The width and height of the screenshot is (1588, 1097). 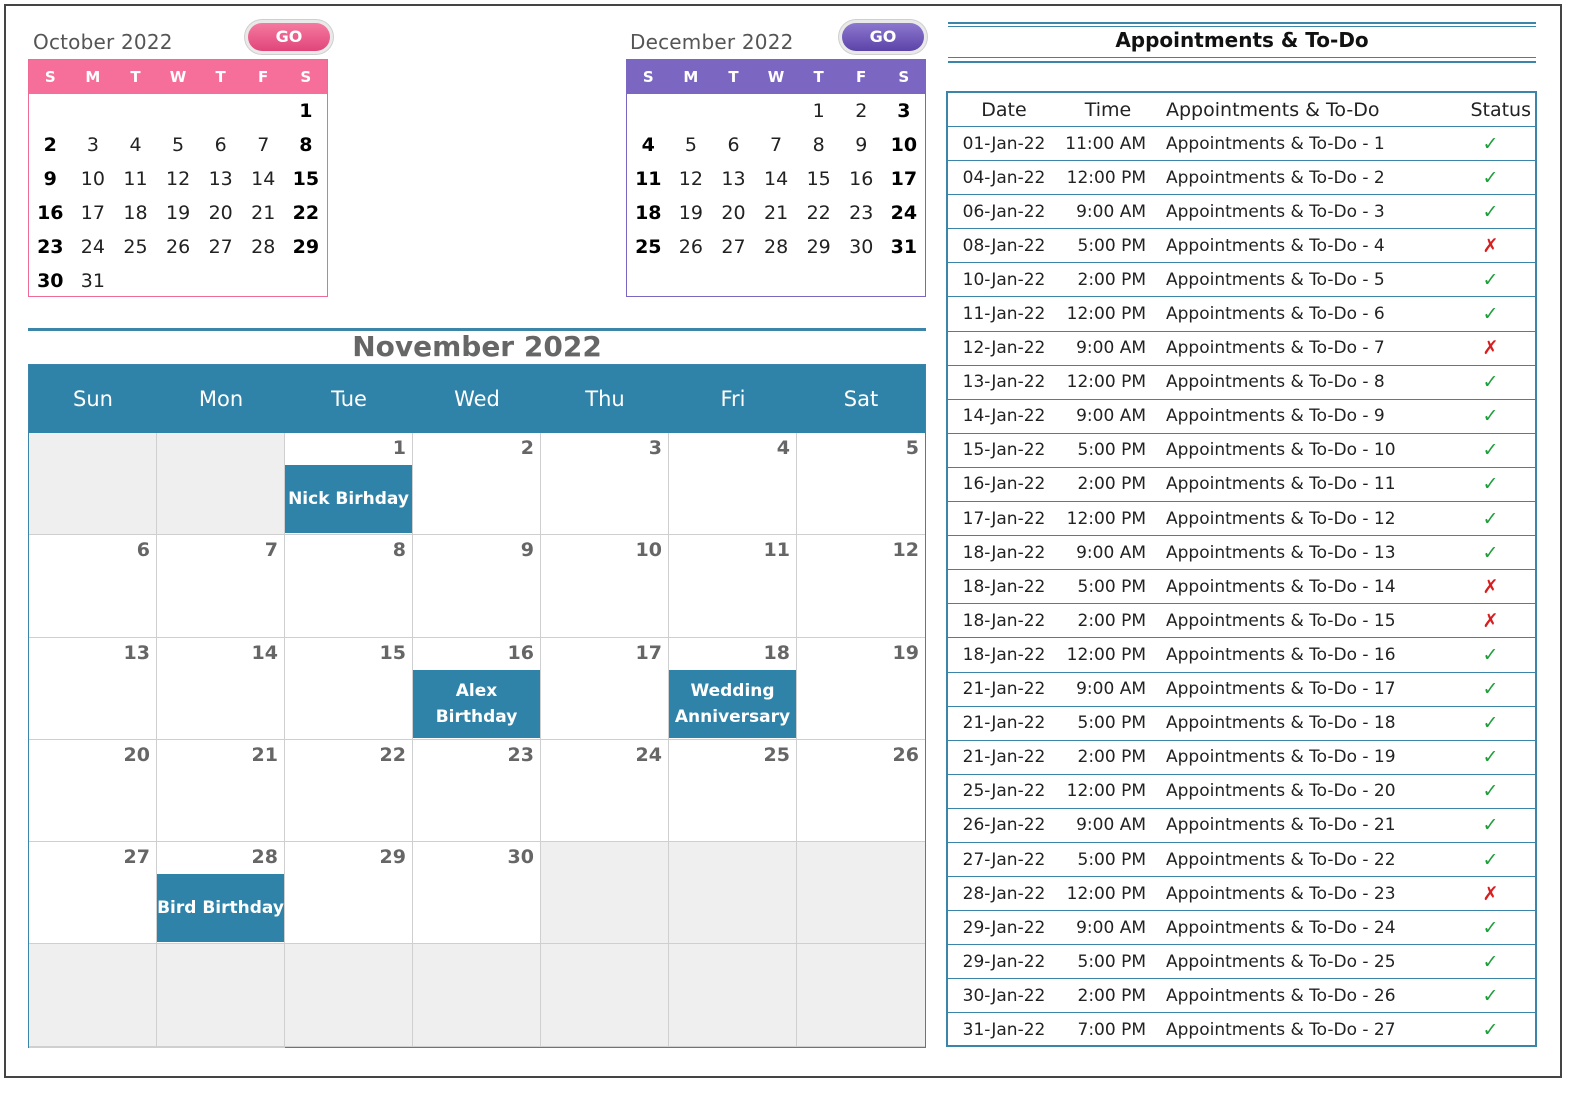 I want to click on mini-day-cell: 20, so click(x=220, y=213).